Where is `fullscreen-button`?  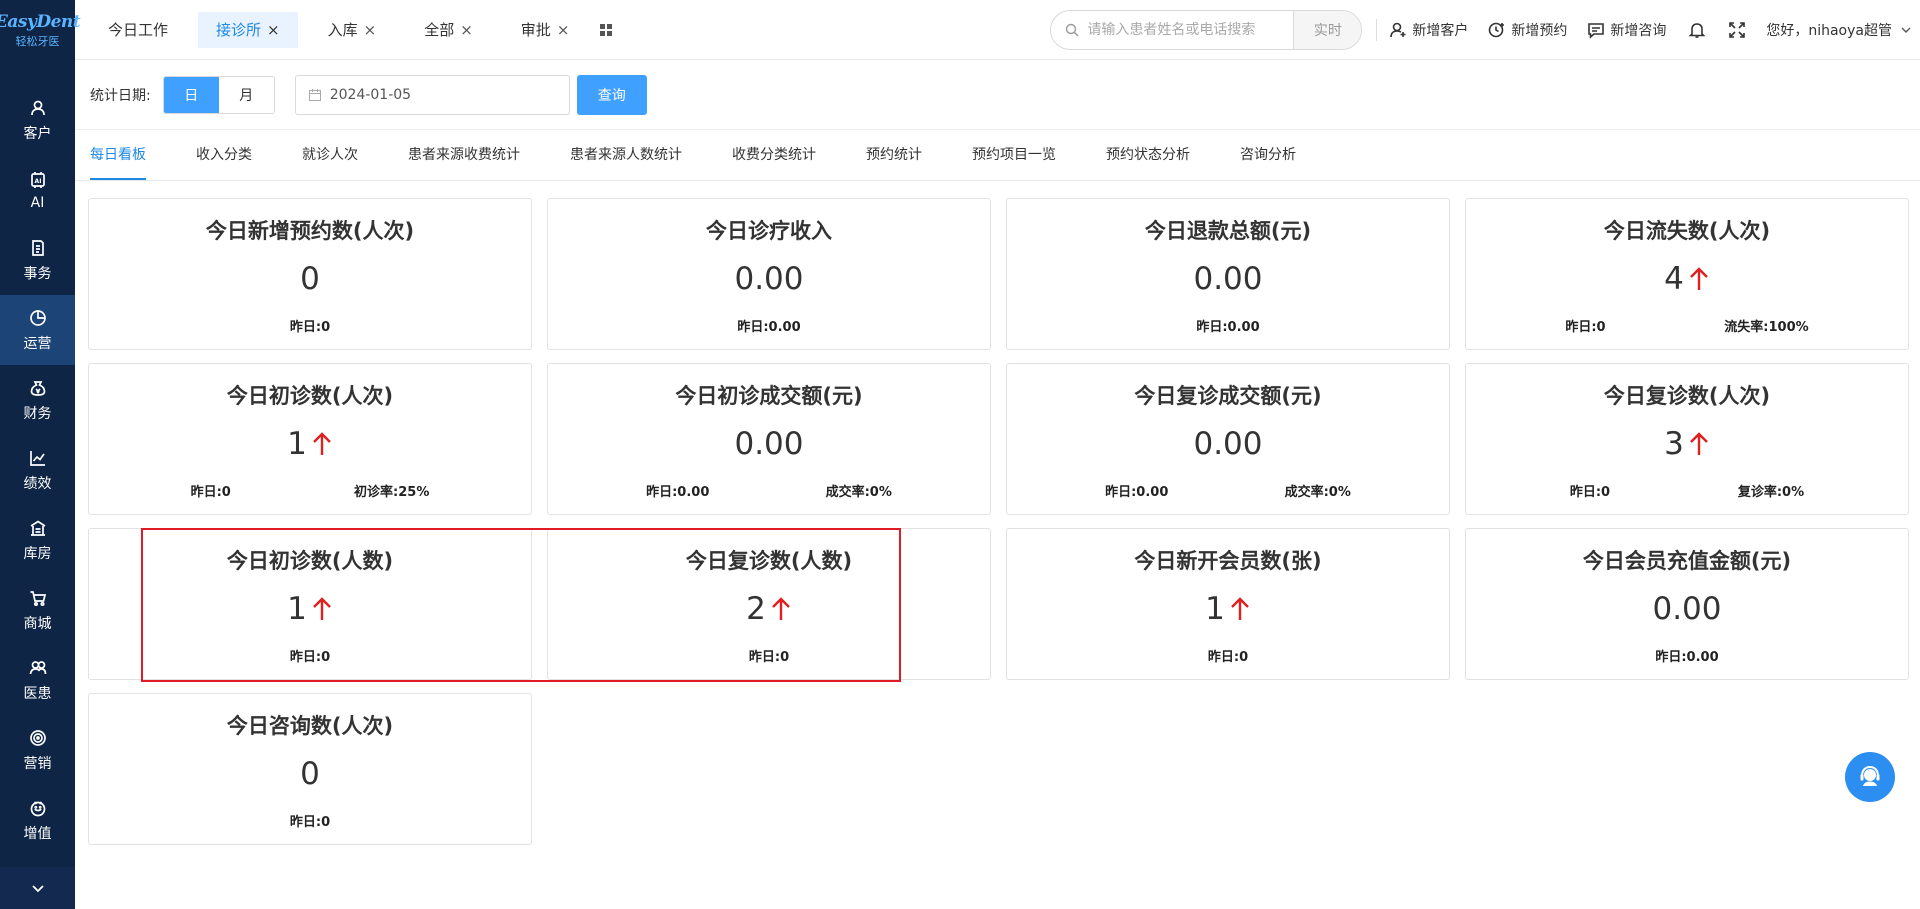
fullscreen-button is located at coordinates (1737, 30).